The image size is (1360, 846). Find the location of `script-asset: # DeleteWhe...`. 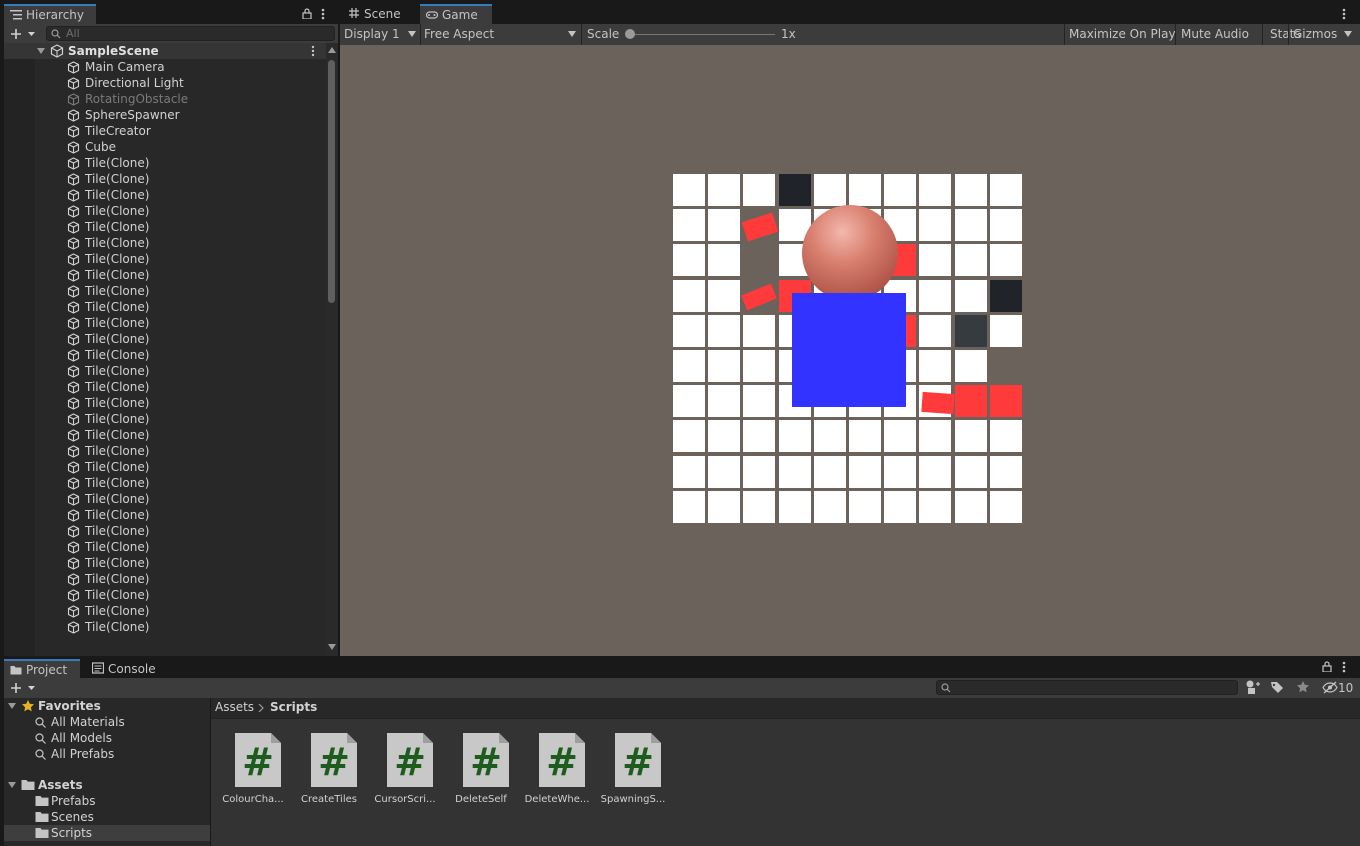

script-asset: # DeleteWhe... is located at coordinates (557, 772).